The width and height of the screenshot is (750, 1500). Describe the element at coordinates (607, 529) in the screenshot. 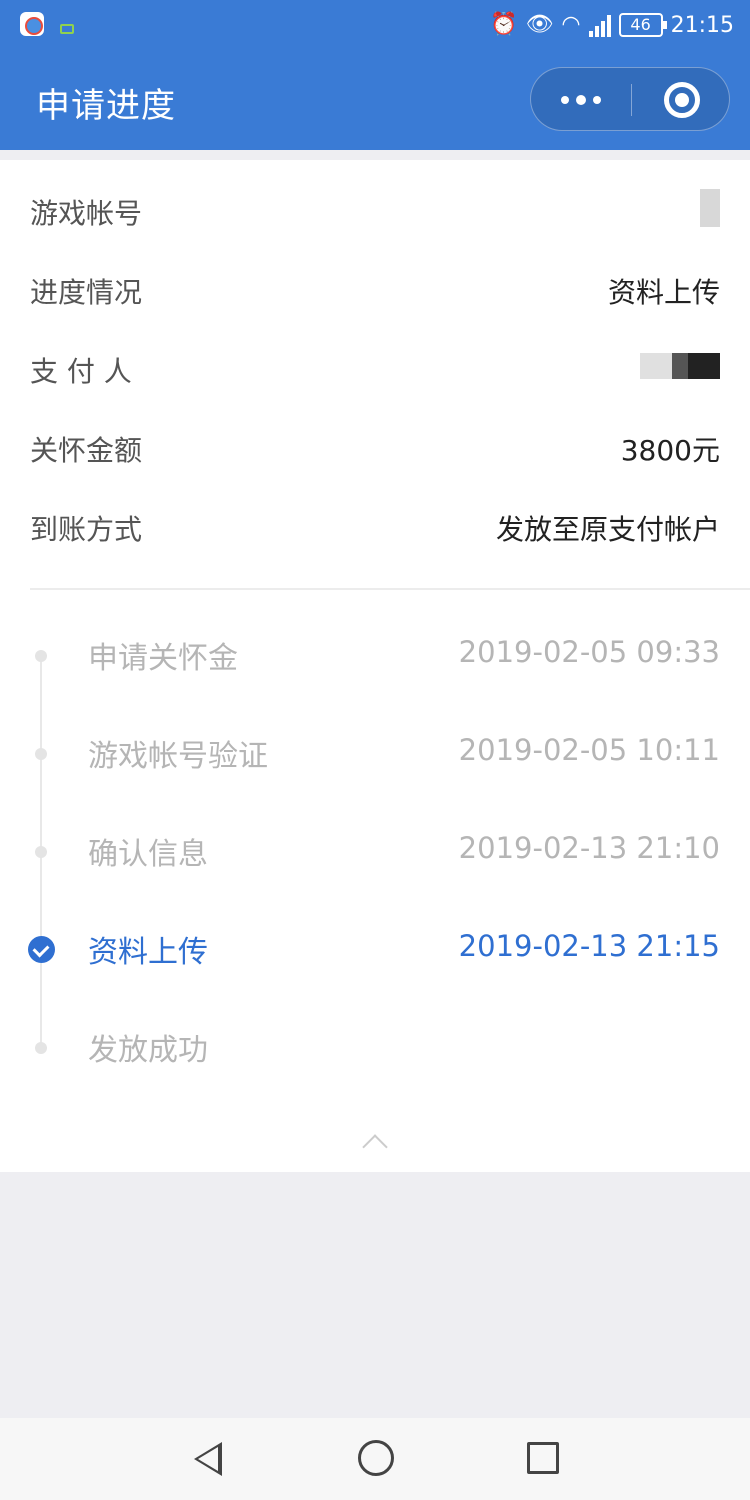

I see `info-value: 发放至原支付帐户` at that location.